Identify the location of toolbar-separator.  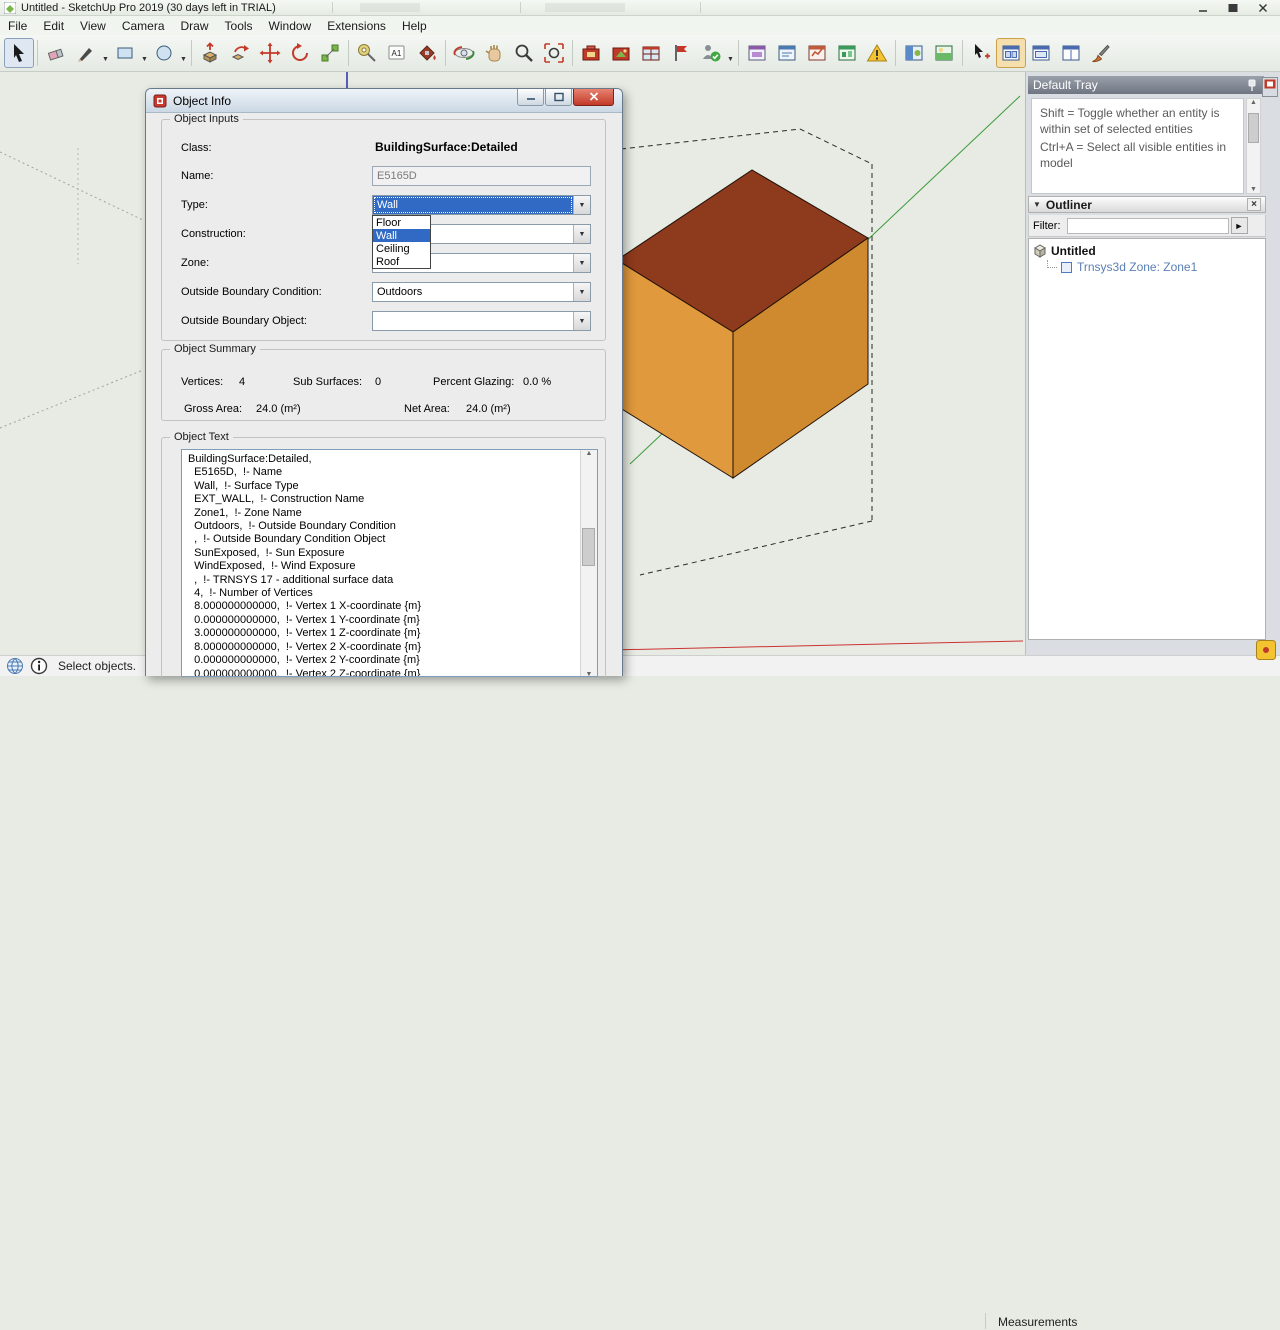
(445, 53).